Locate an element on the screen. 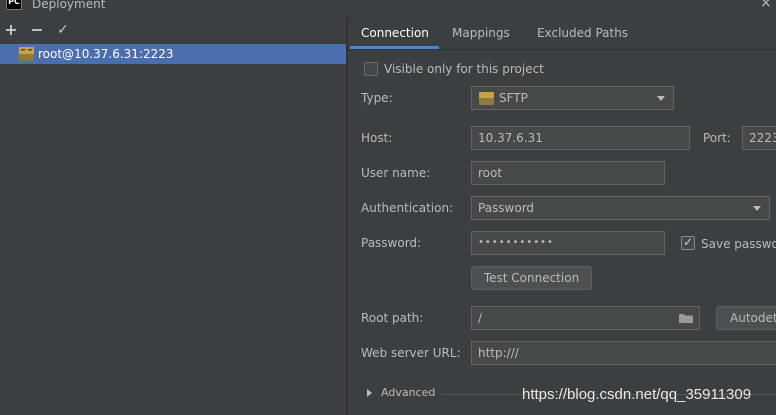 This screenshot has width=776, height=415. autodetect-button: Autodetect is located at coordinates (746, 318).